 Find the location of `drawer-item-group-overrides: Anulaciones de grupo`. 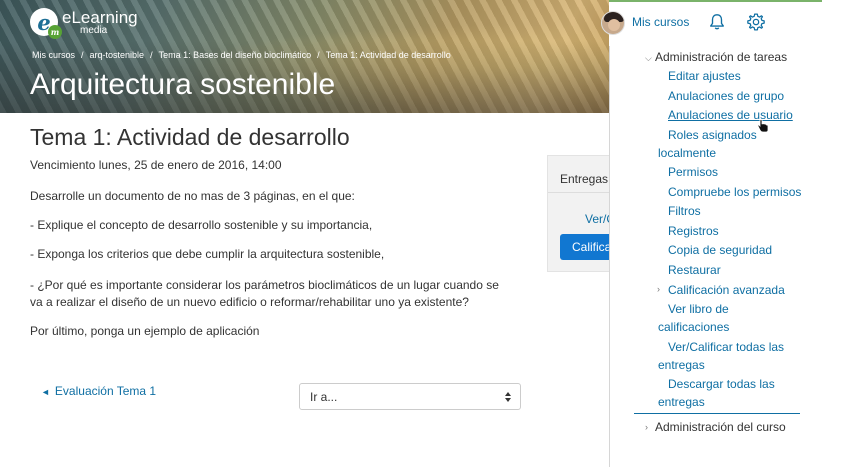

drawer-item-group-overrides: Anulaciones de grupo is located at coordinates (726, 96).